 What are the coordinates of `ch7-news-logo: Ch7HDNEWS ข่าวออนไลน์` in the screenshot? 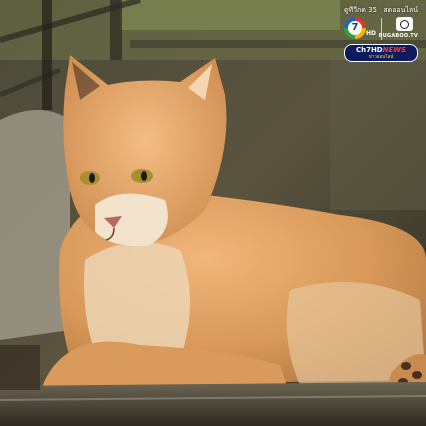 It's located at (381, 53).